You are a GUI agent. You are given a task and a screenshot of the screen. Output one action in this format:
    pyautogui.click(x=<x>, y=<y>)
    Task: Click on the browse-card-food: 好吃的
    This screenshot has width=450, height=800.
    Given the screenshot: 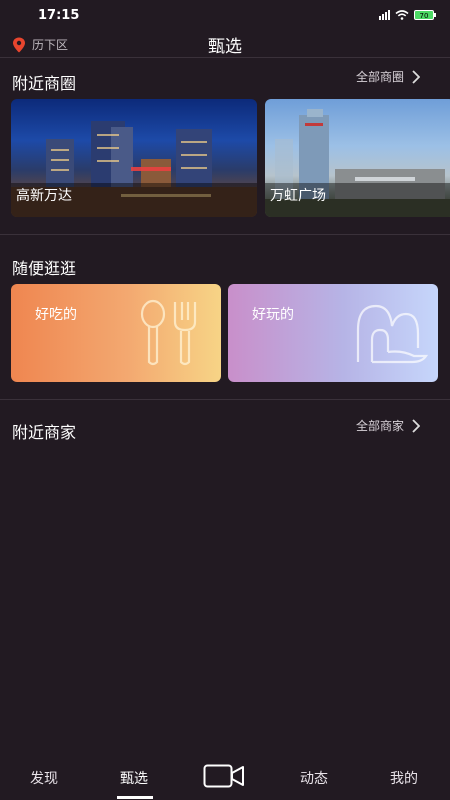 What is the action you would take?
    pyautogui.click(x=116, y=333)
    